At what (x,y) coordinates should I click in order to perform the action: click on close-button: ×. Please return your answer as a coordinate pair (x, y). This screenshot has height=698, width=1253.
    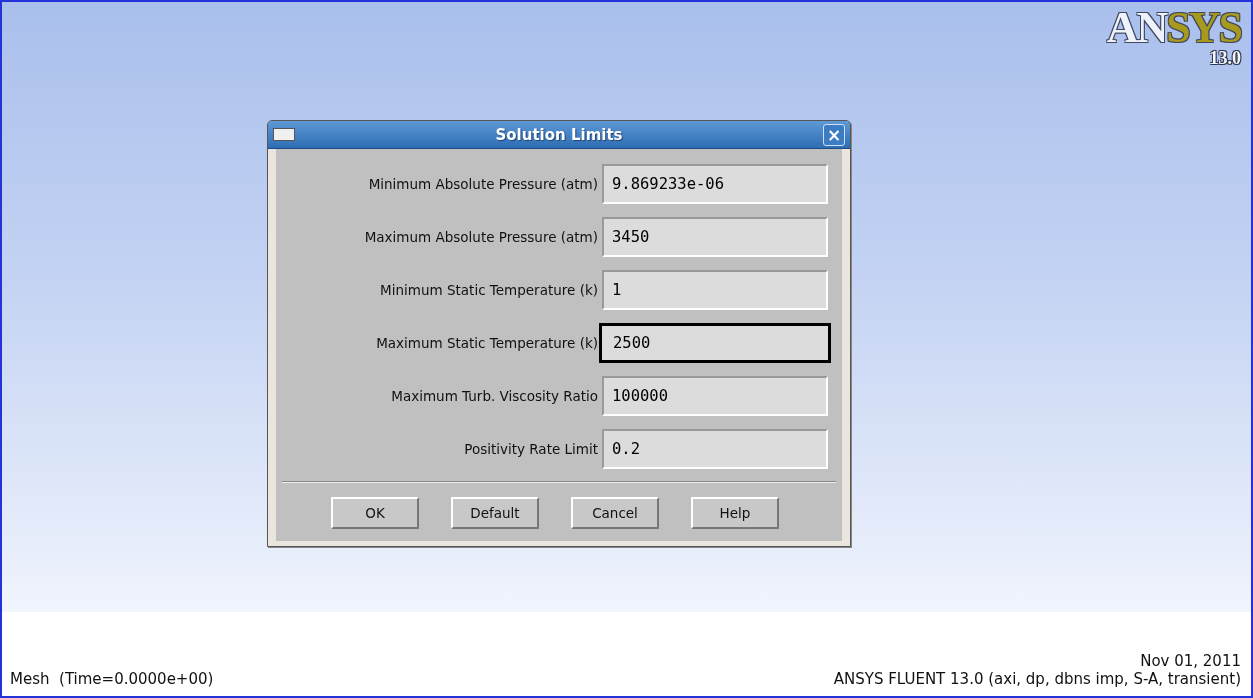
    Looking at the image, I should click on (834, 134).